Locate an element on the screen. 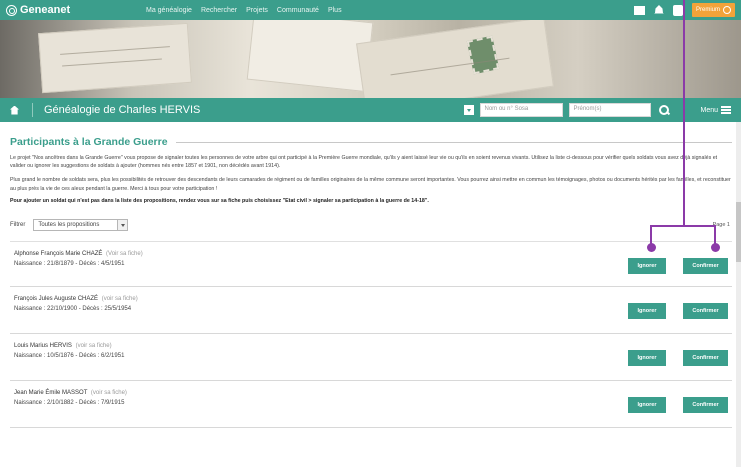  soldier-dates: Naissance : 2/10/1882 - Décès : 7/9/1915 is located at coordinates (69, 403).